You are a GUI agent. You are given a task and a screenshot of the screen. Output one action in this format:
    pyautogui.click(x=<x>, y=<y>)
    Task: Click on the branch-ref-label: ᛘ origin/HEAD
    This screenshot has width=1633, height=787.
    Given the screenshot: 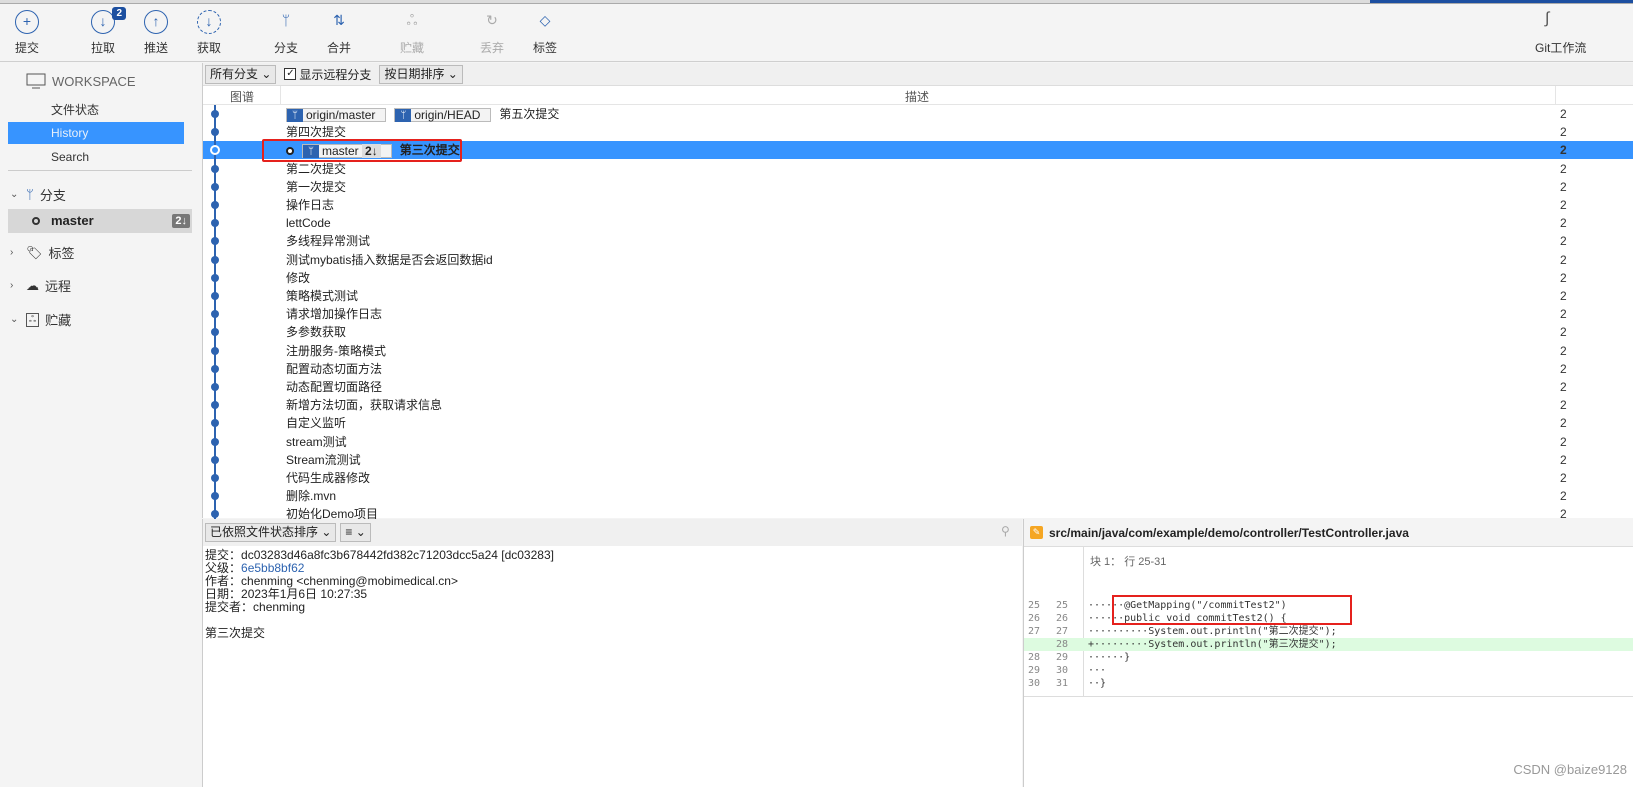 What is the action you would take?
    pyautogui.click(x=443, y=114)
    